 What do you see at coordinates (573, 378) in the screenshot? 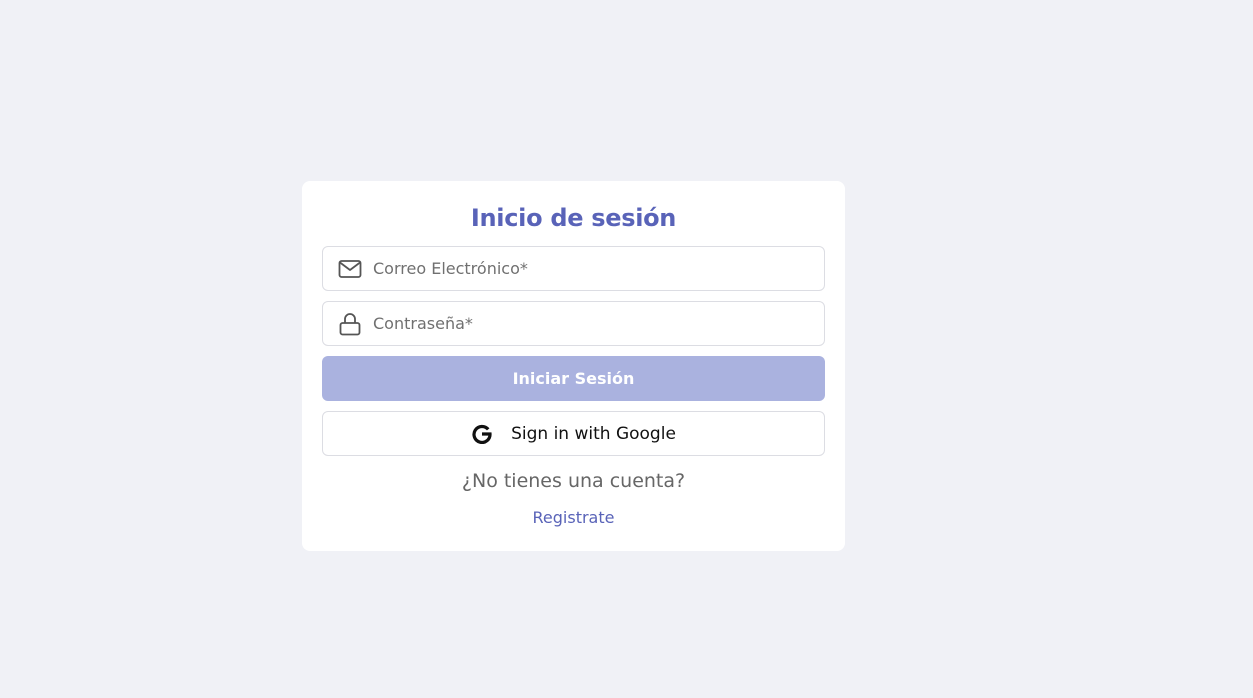
I see `login-button: Iniciar Sesión` at bounding box center [573, 378].